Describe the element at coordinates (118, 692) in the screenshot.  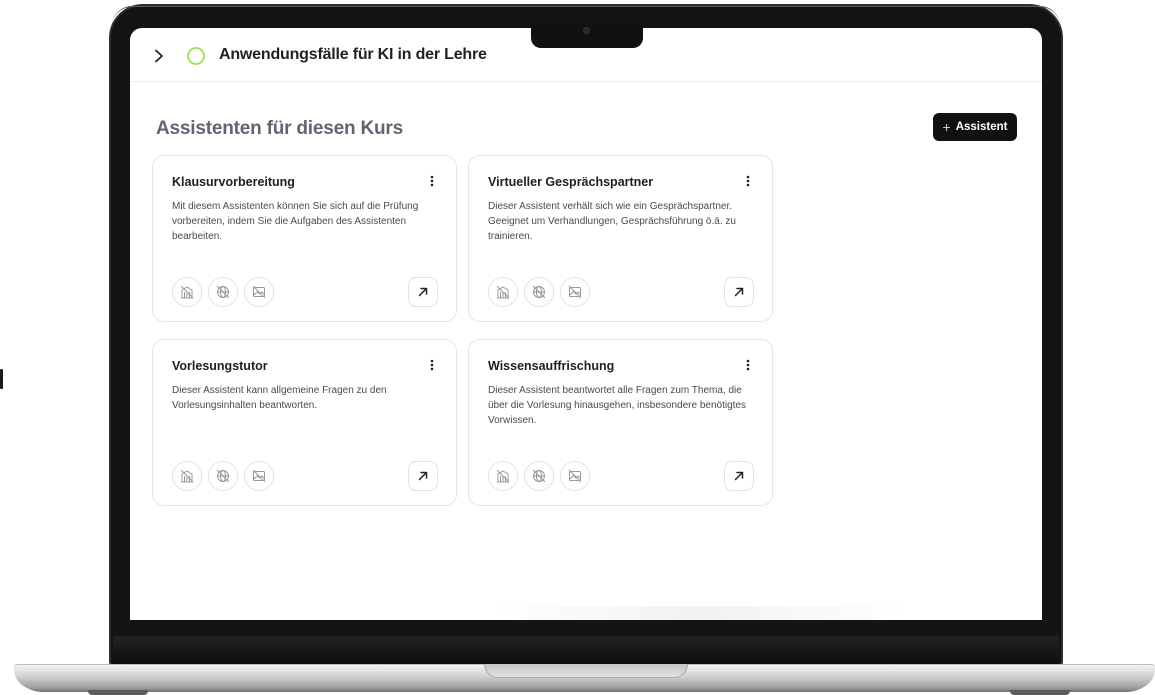
I see `laptop-foot-left` at that location.